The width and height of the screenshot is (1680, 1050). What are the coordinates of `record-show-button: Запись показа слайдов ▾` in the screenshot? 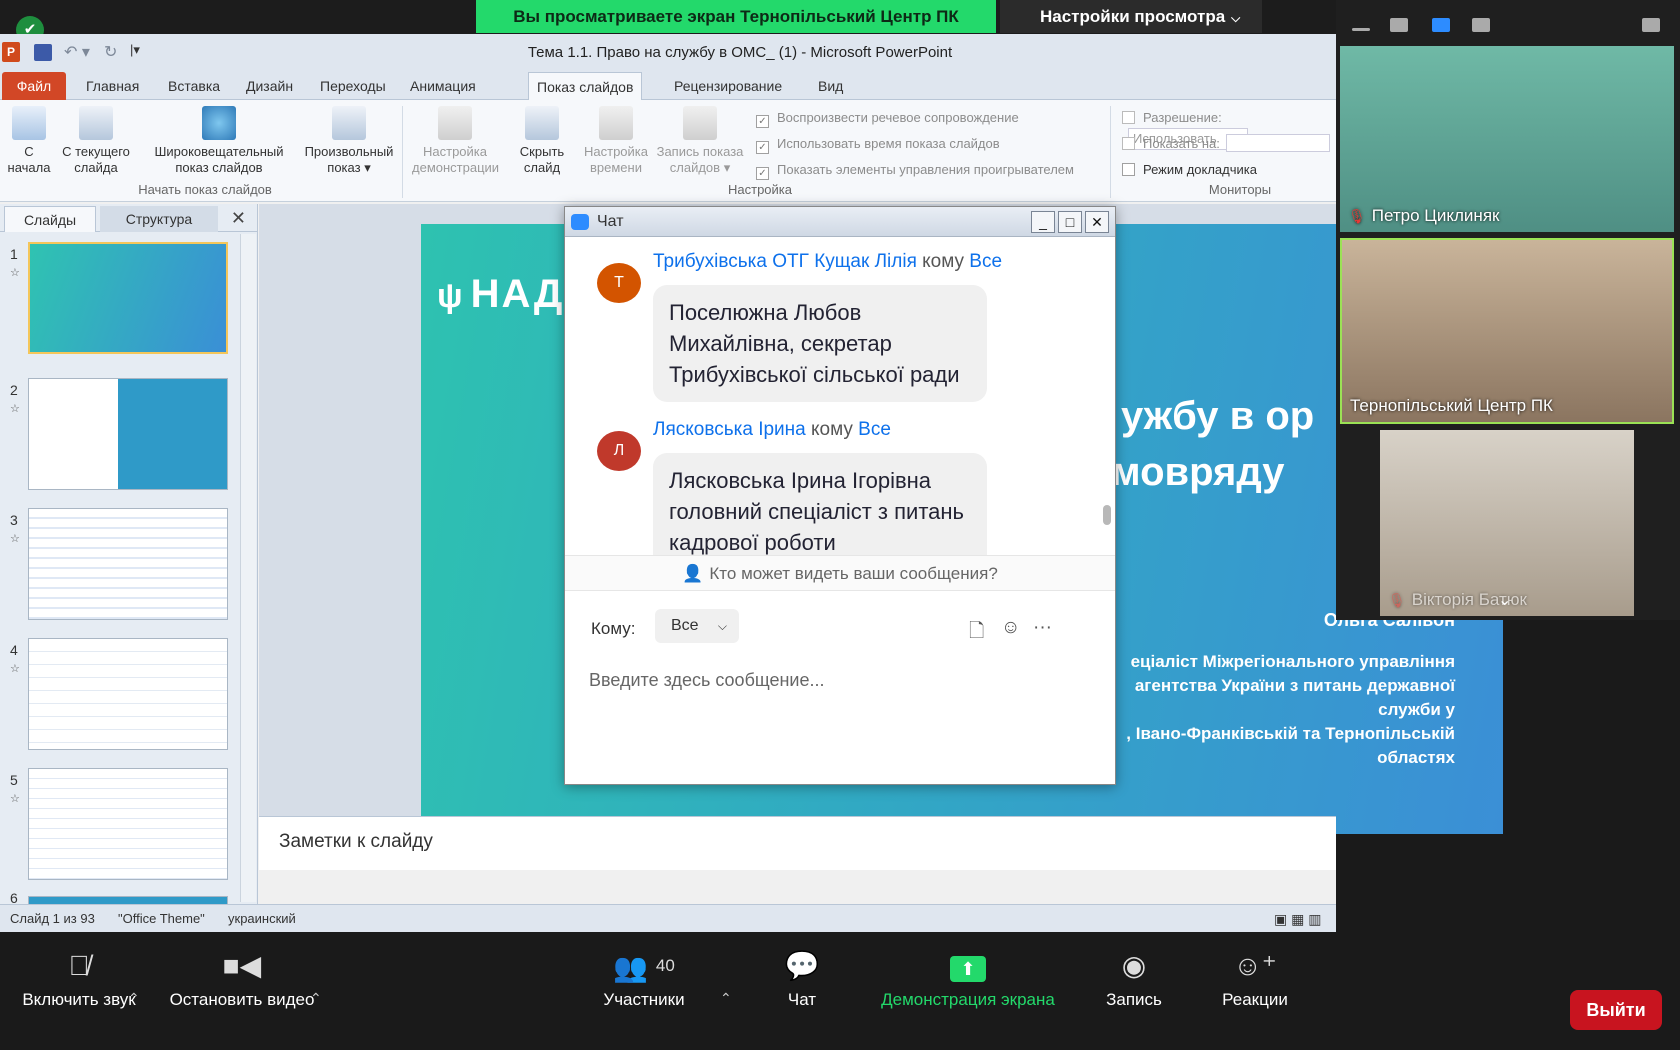 It's located at (700, 141).